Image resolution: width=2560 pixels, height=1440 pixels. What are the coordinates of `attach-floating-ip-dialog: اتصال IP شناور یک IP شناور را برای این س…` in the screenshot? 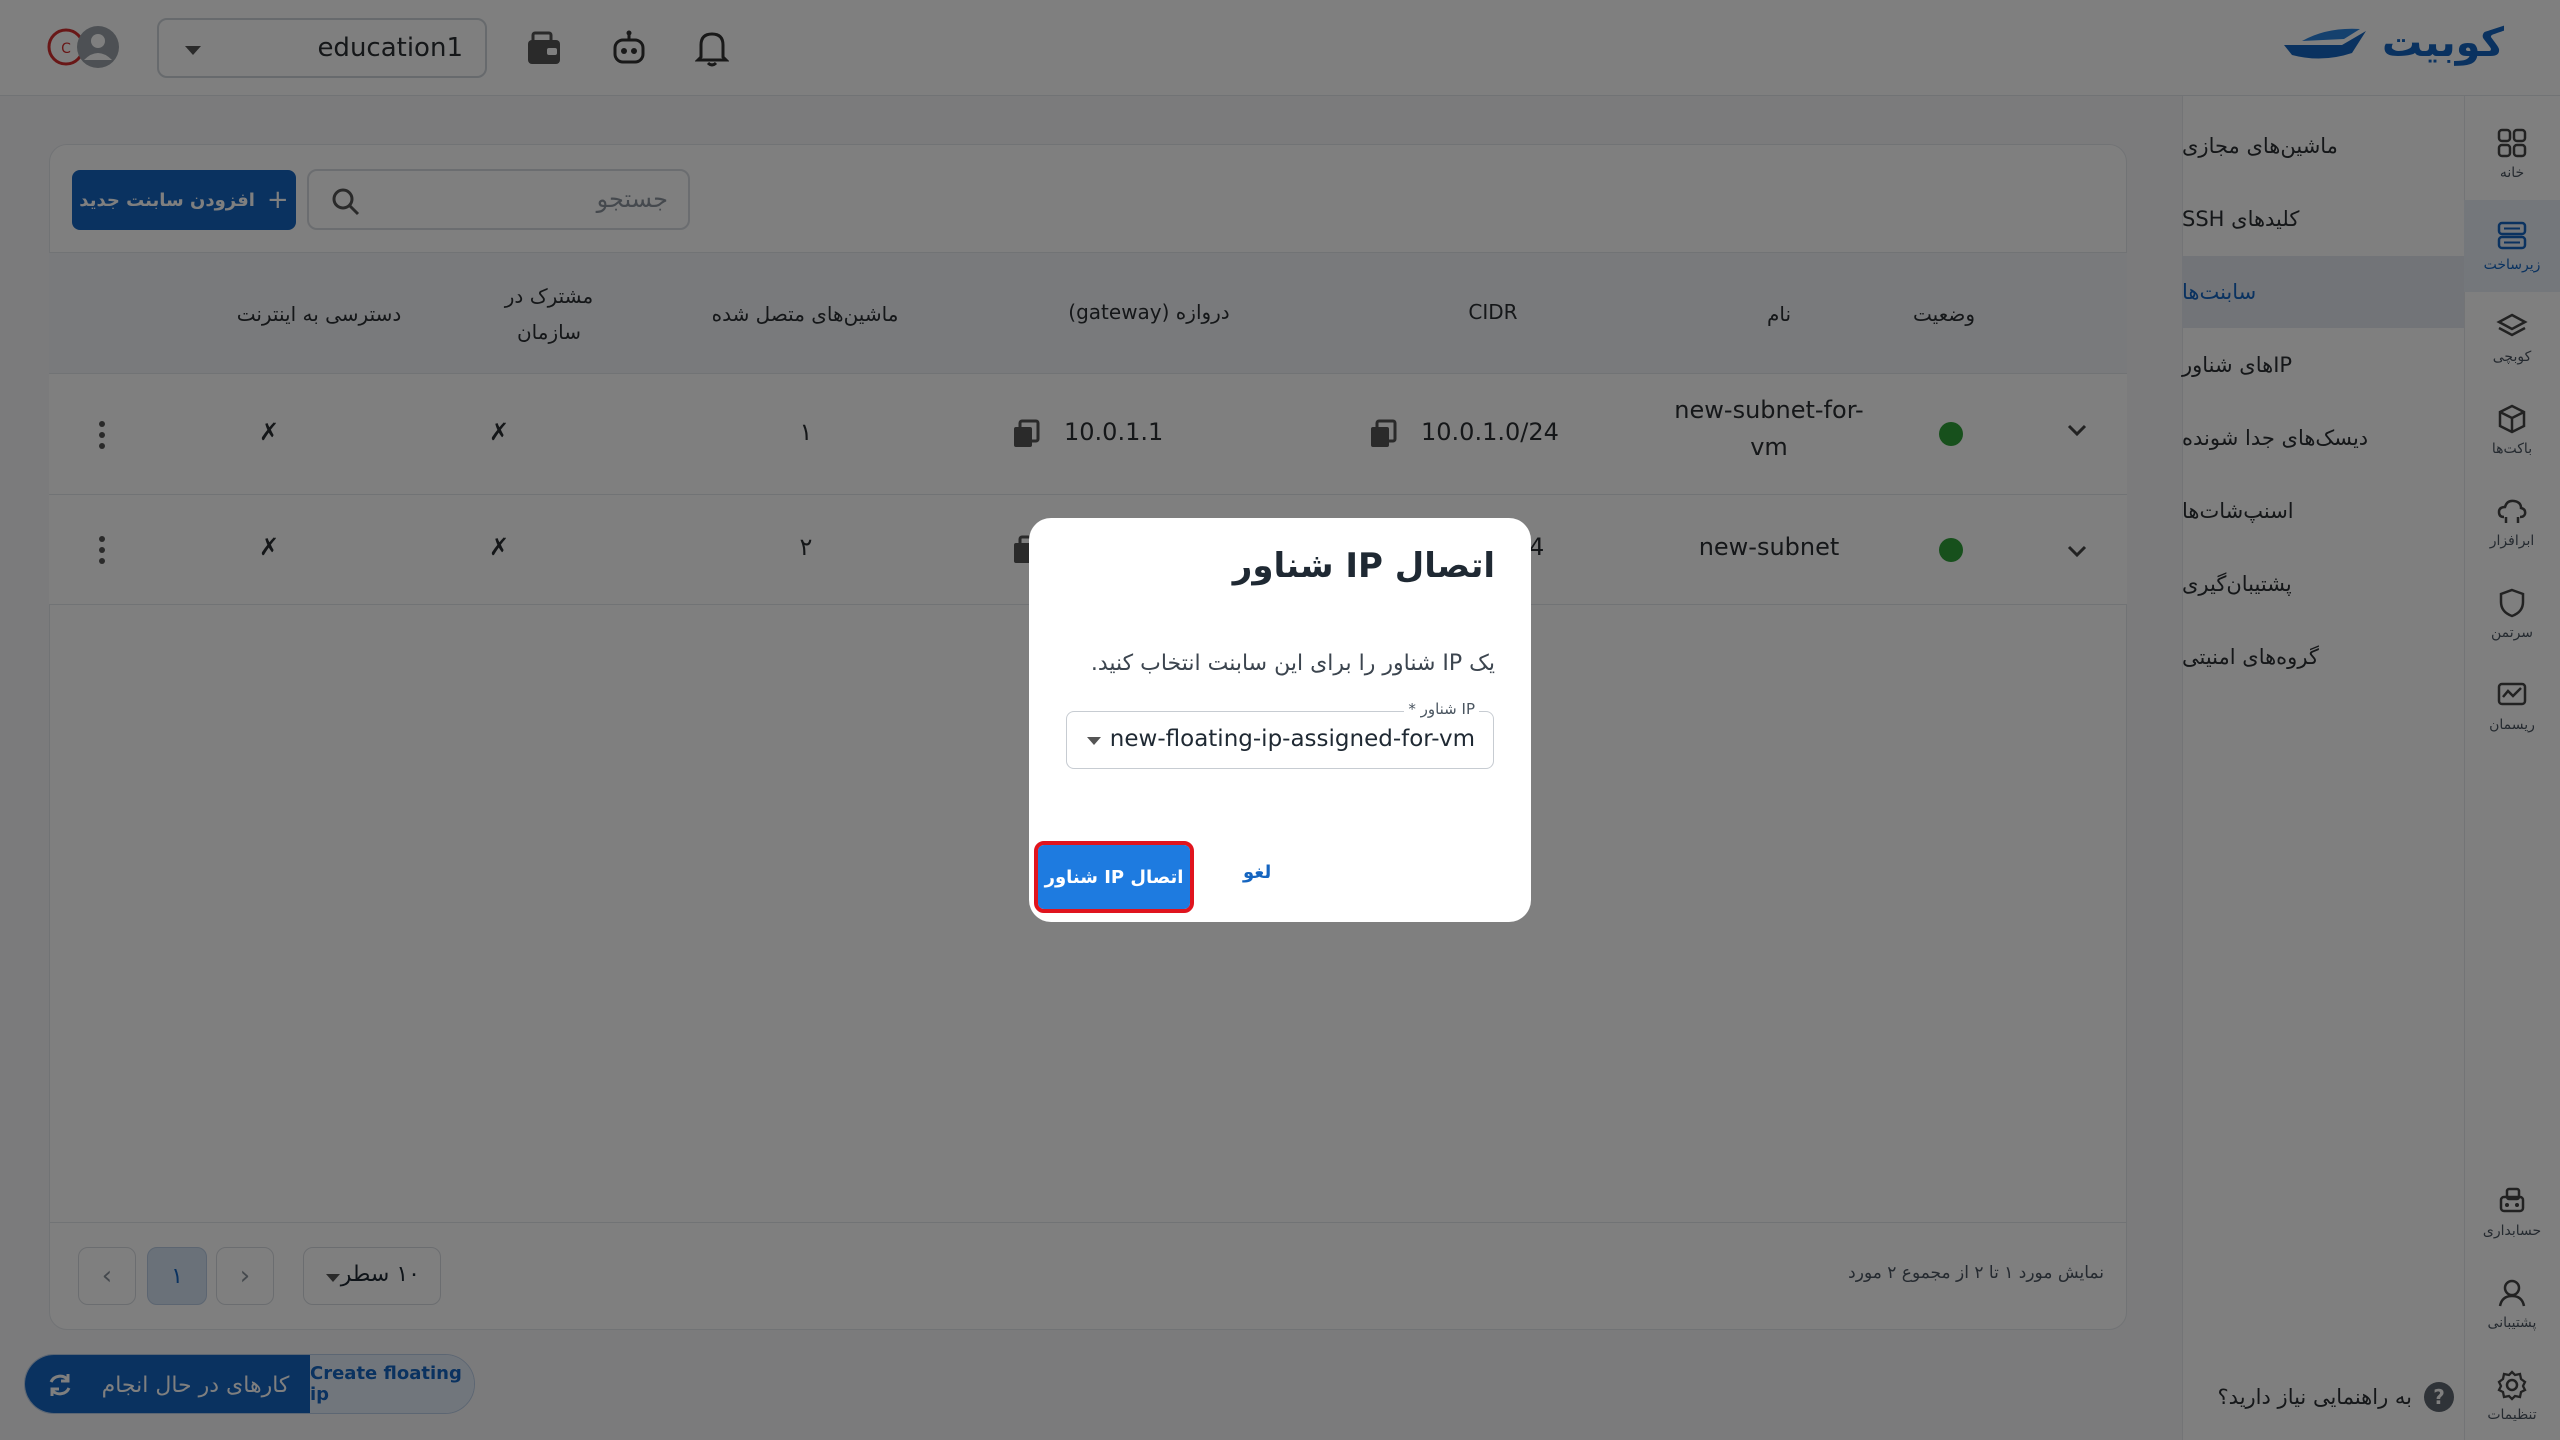 It's located at (1280, 720).